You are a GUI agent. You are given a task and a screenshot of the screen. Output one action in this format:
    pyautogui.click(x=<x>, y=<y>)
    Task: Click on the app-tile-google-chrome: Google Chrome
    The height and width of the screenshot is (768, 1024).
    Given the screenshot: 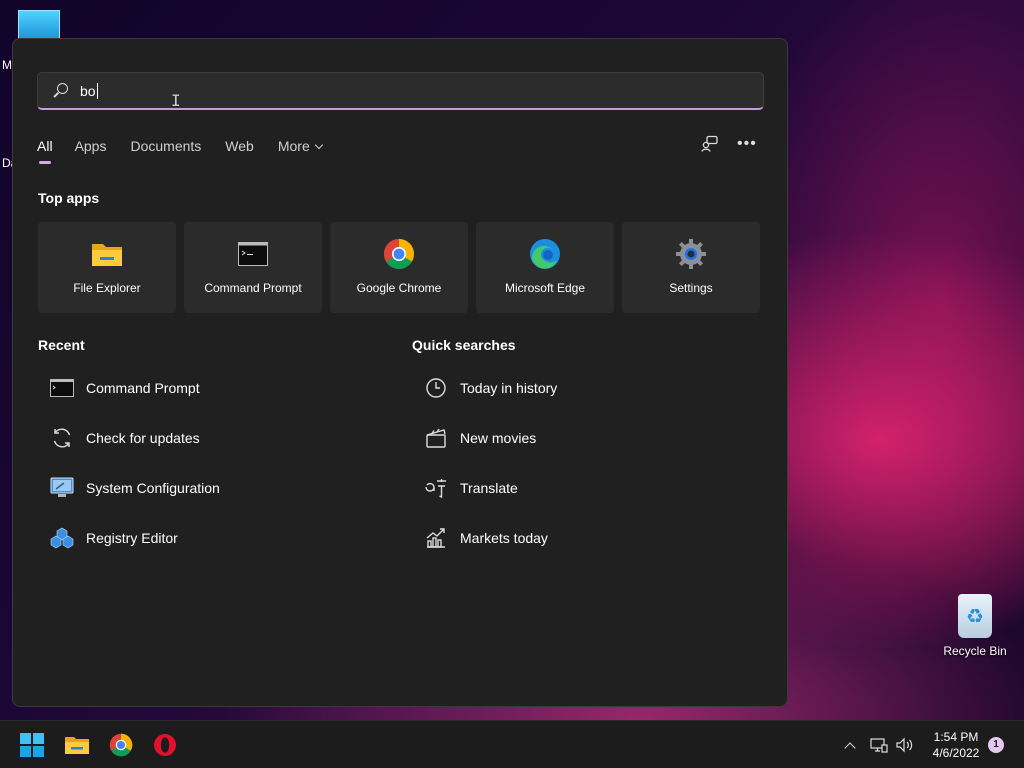 What is the action you would take?
    pyautogui.click(x=399, y=267)
    